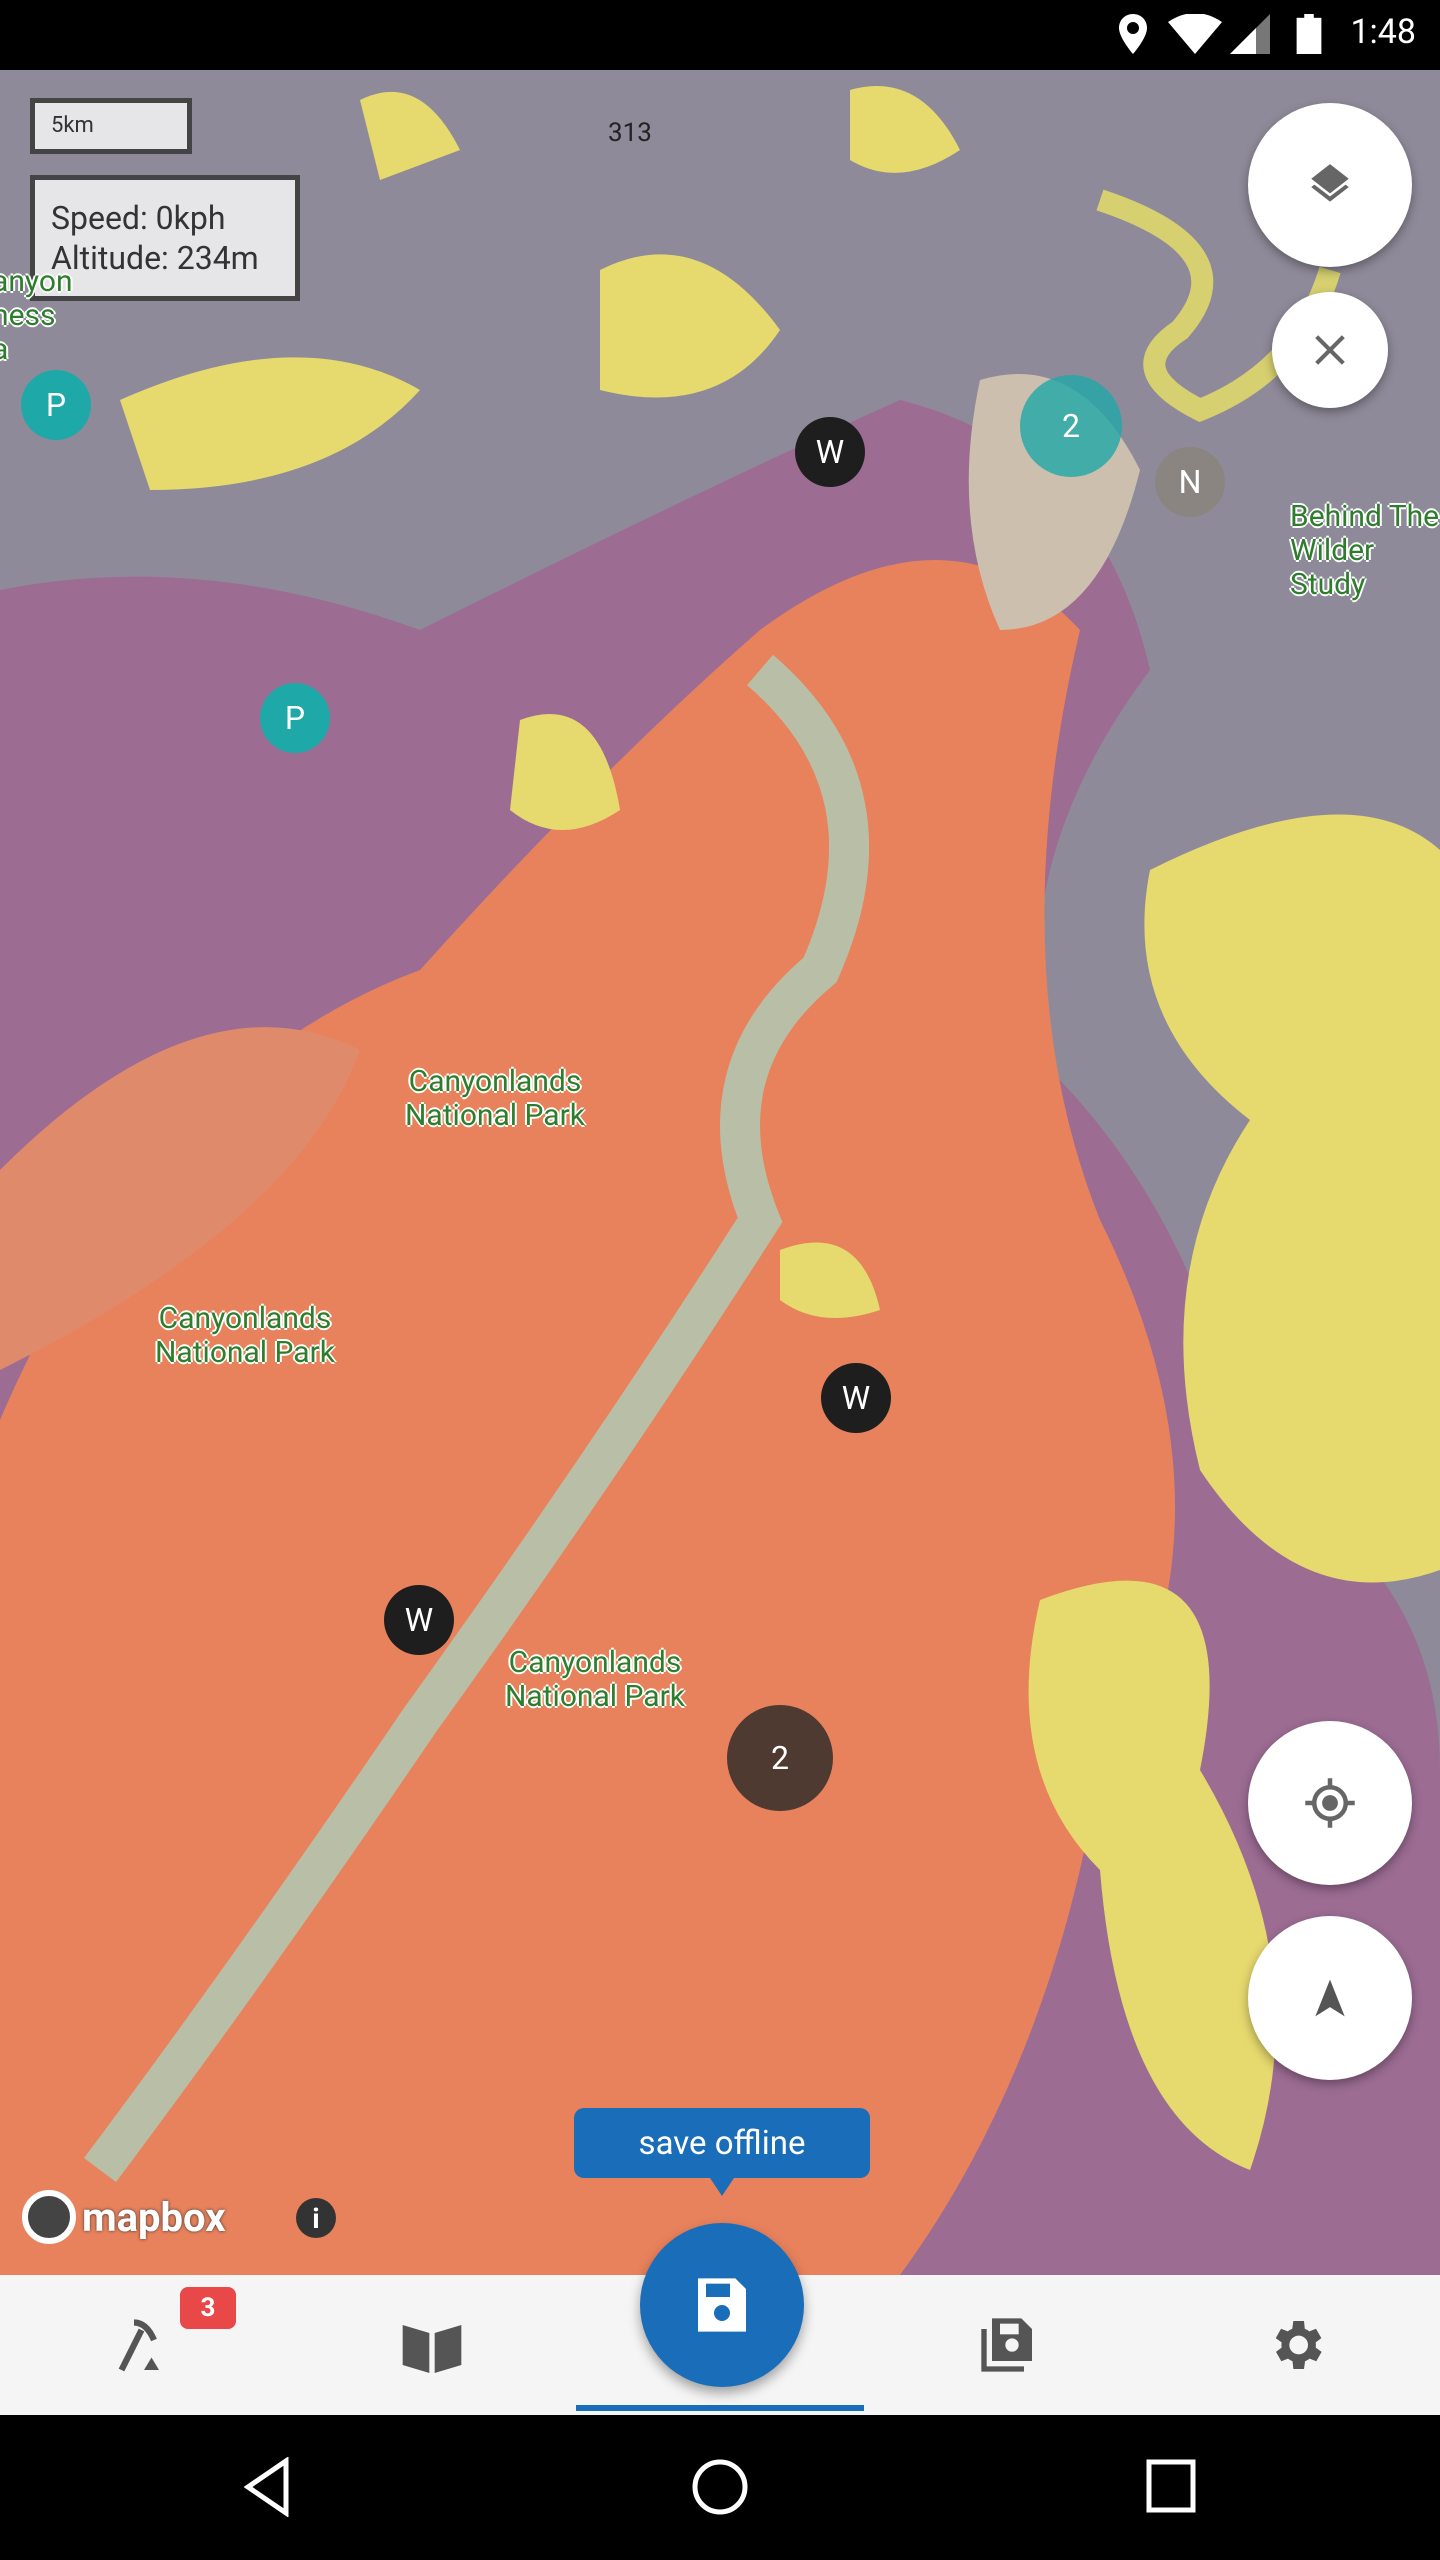  I want to click on layers-button, so click(1330, 185).